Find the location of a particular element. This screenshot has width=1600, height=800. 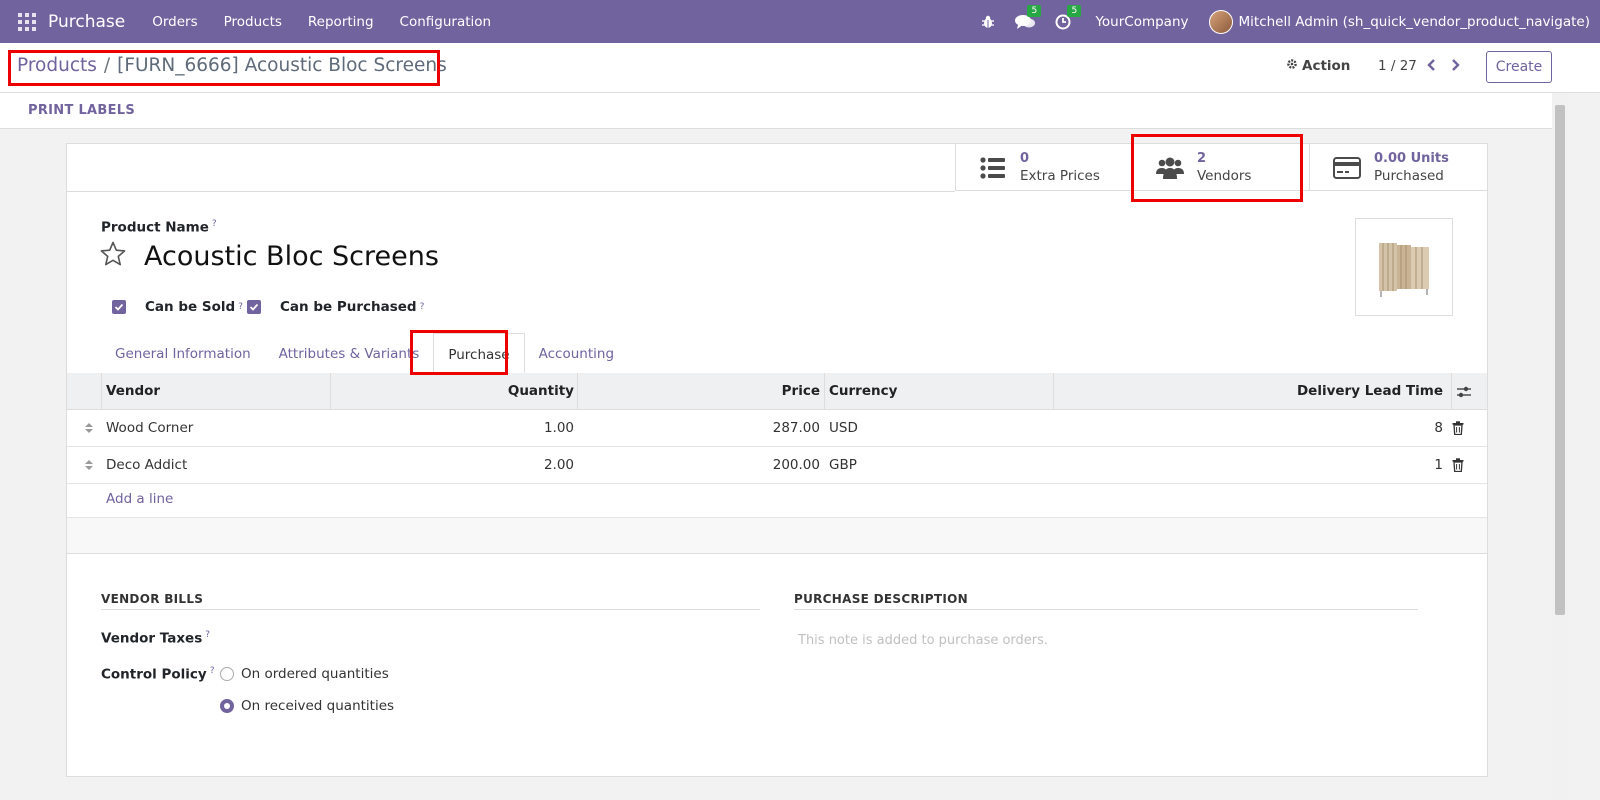

messages-icon: 5 is located at coordinates (1028, 17).